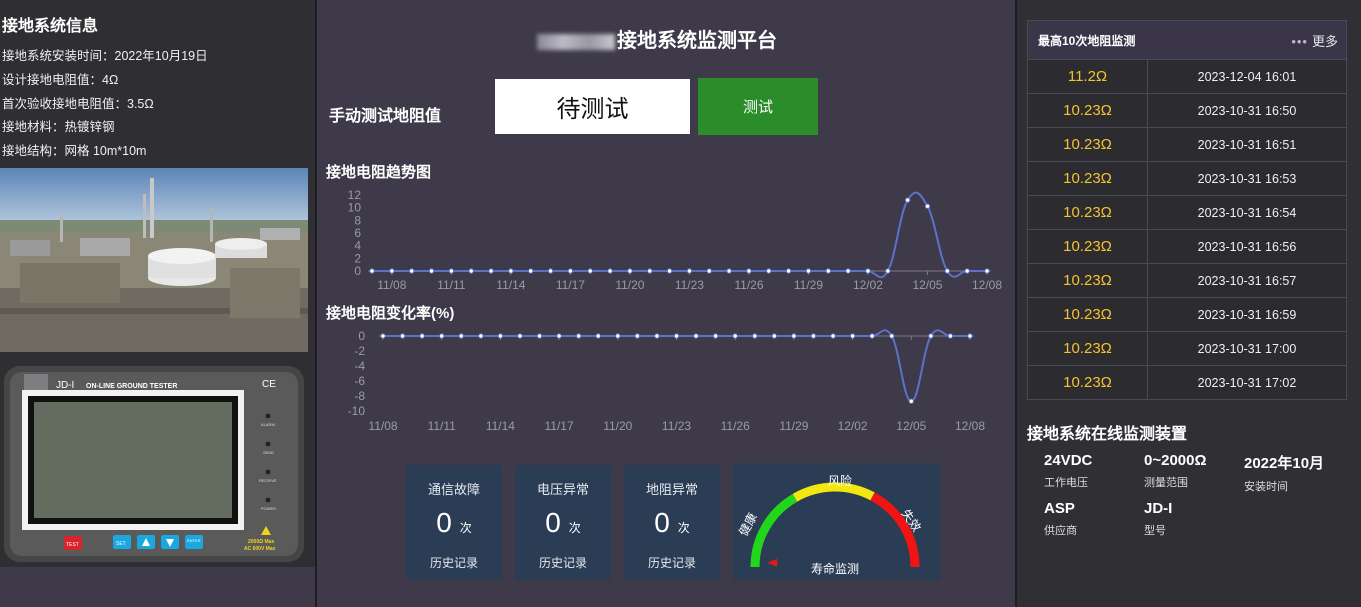  I want to click on spec-install: 2022年10月 安装时间, so click(1284, 473).